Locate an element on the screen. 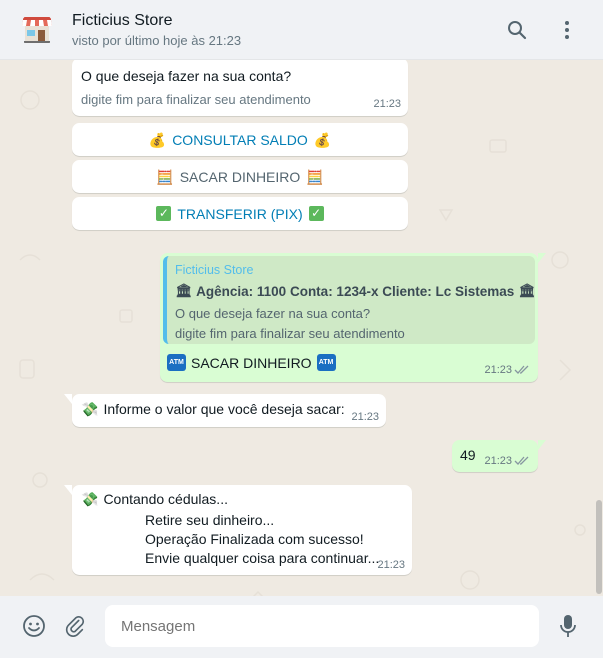 The image size is (603, 658). message-text: 💸 Informe o valor que você deseja sacar: is located at coordinates (213, 409).